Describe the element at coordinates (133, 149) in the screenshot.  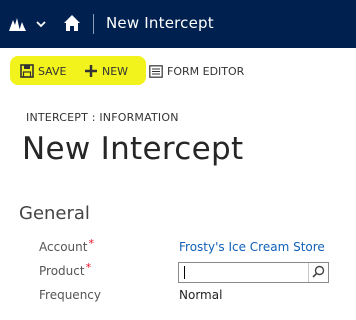
I see `page-title: New Intercept` at that location.